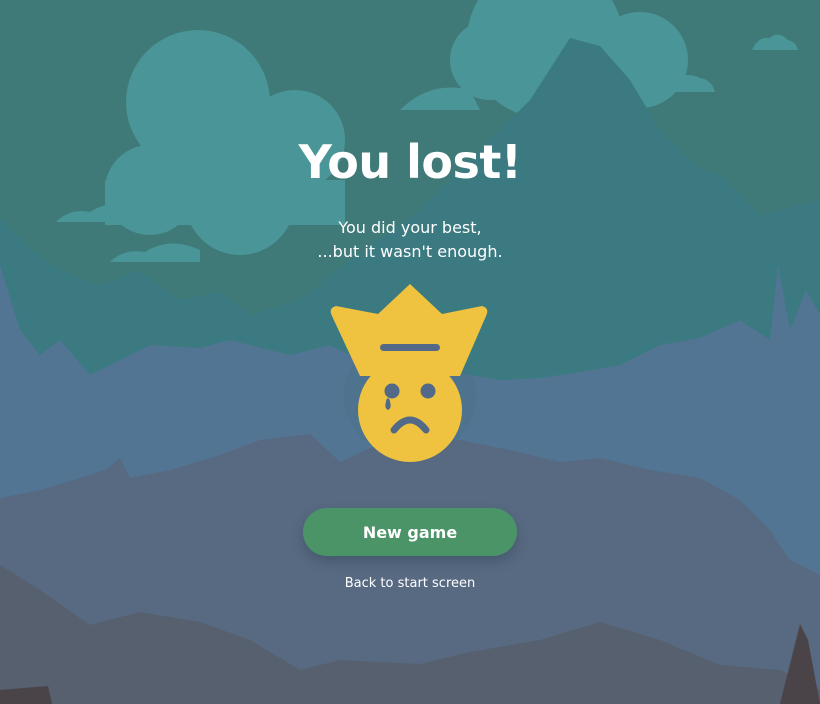 This screenshot has height=704, width=820. I want to click on back-to-start-link: Back to start screen, so click(410, 584).